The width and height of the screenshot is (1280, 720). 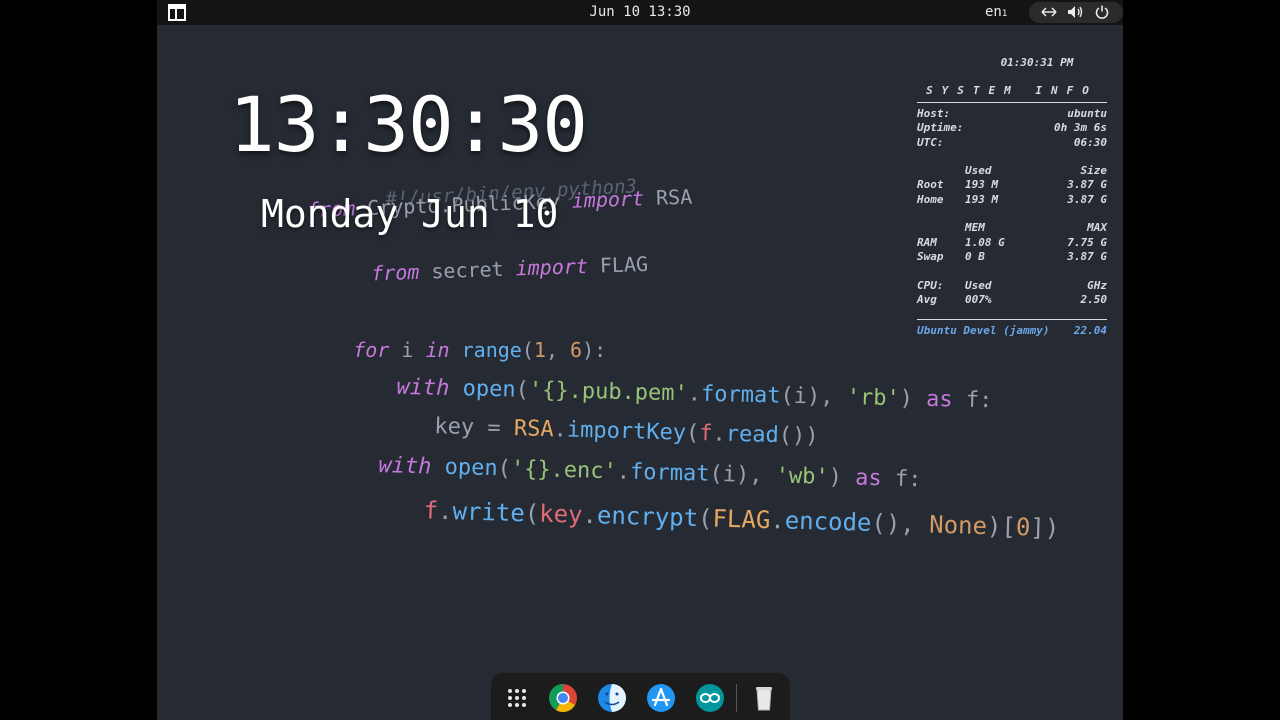 I want to click on desktop-date: Monday Jun 10, so click(x=410, y=214).